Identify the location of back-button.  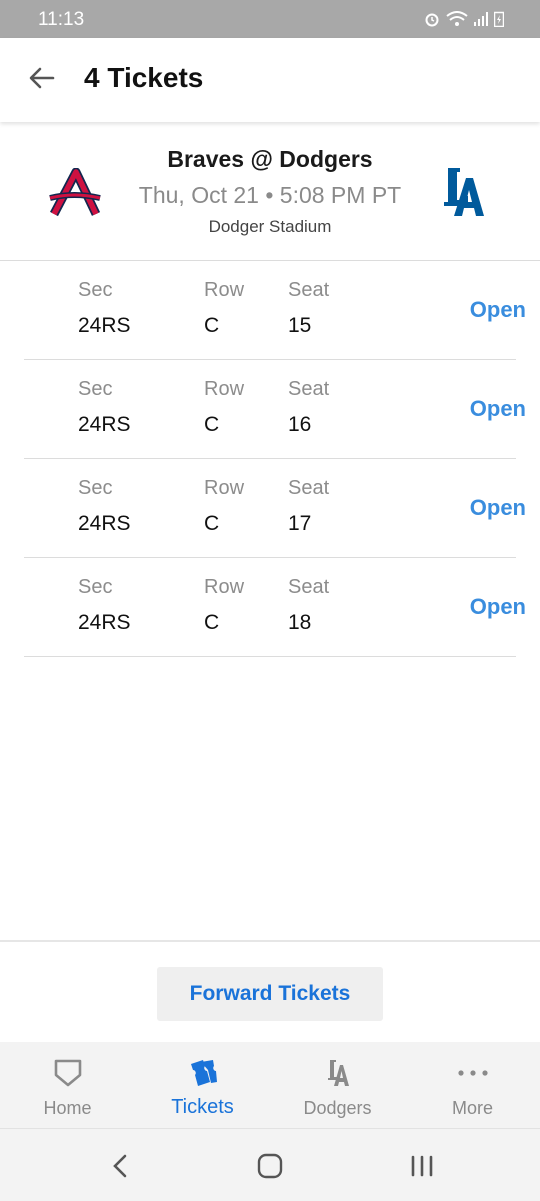
(42, 78).